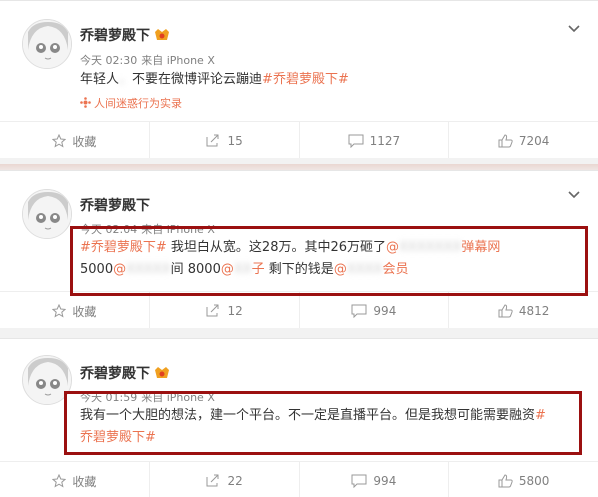  I want to click on source-link: 人间迷惑行为实录, so click(131, 103).